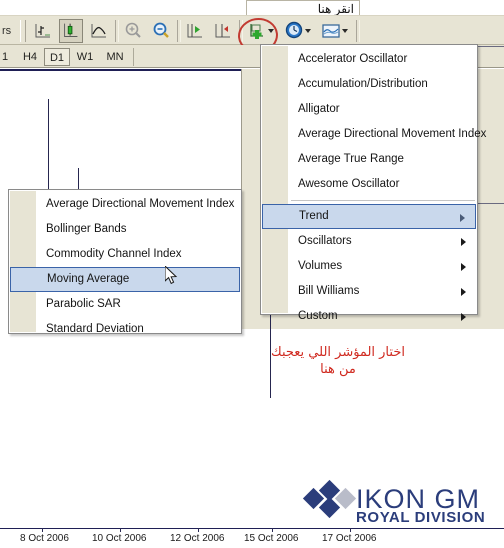 This screenshot has width=504, height=548. I want to click on menu-item-accelerator-oscillator: Accelerator Oscillator, so click(369, 59).